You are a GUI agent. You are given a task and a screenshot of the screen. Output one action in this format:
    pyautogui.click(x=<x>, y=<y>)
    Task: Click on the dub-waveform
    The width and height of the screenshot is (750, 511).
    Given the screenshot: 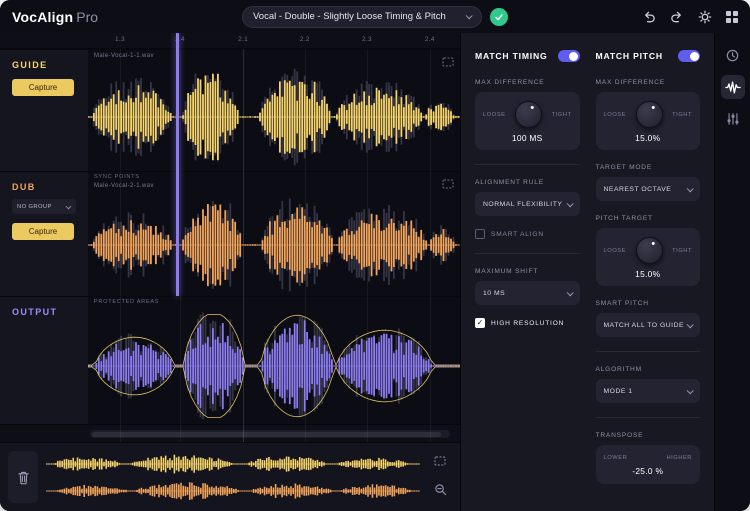 What is the action you would take?
    pyautogui.click(x=274, y=245)
    